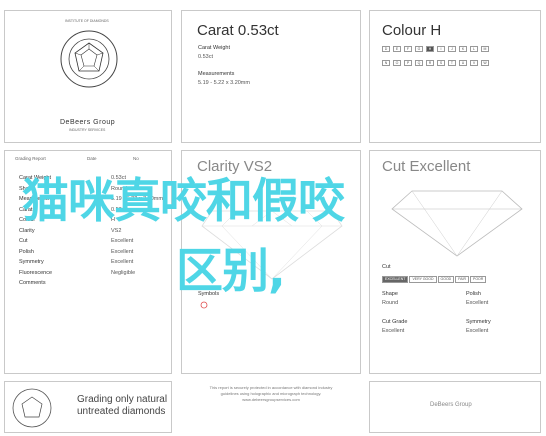 The image size is (546, 436). I want to click on brand-name: DeBeers Group, so click(88, 122).